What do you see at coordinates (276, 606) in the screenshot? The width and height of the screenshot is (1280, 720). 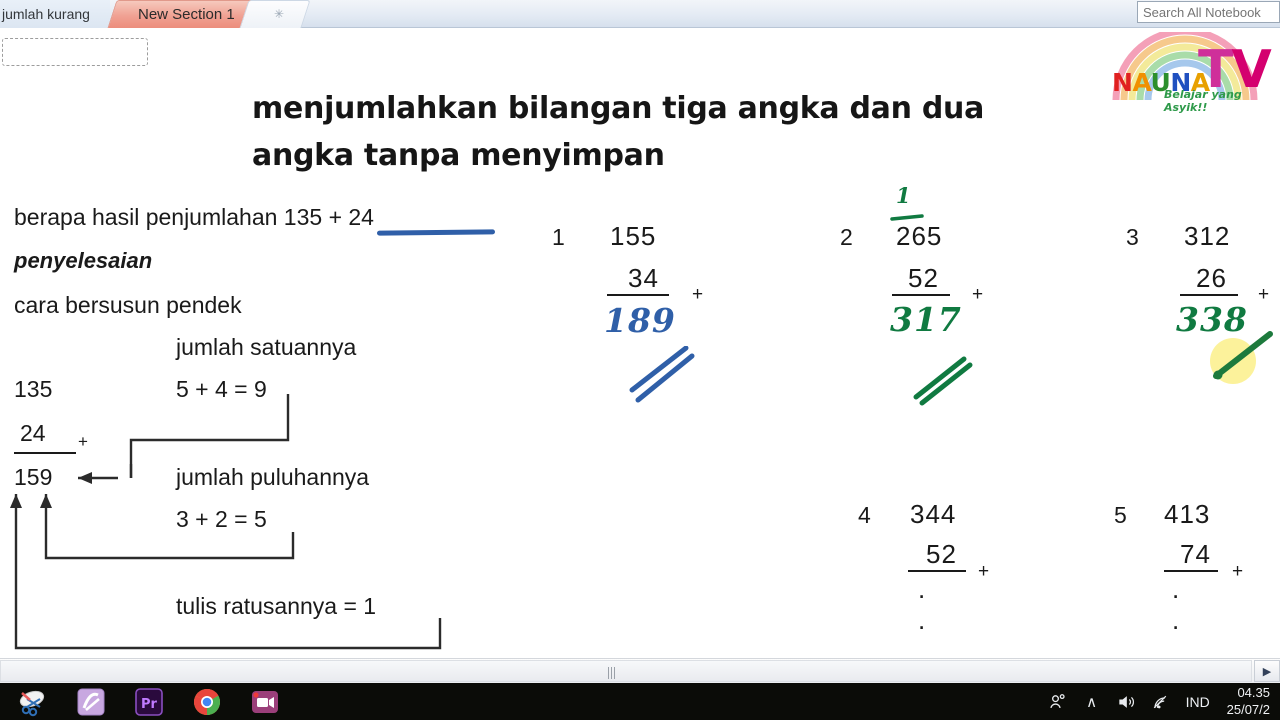 I see `hundreds-label: tulis ratusannya = 1` at bounding box center [276, 606].